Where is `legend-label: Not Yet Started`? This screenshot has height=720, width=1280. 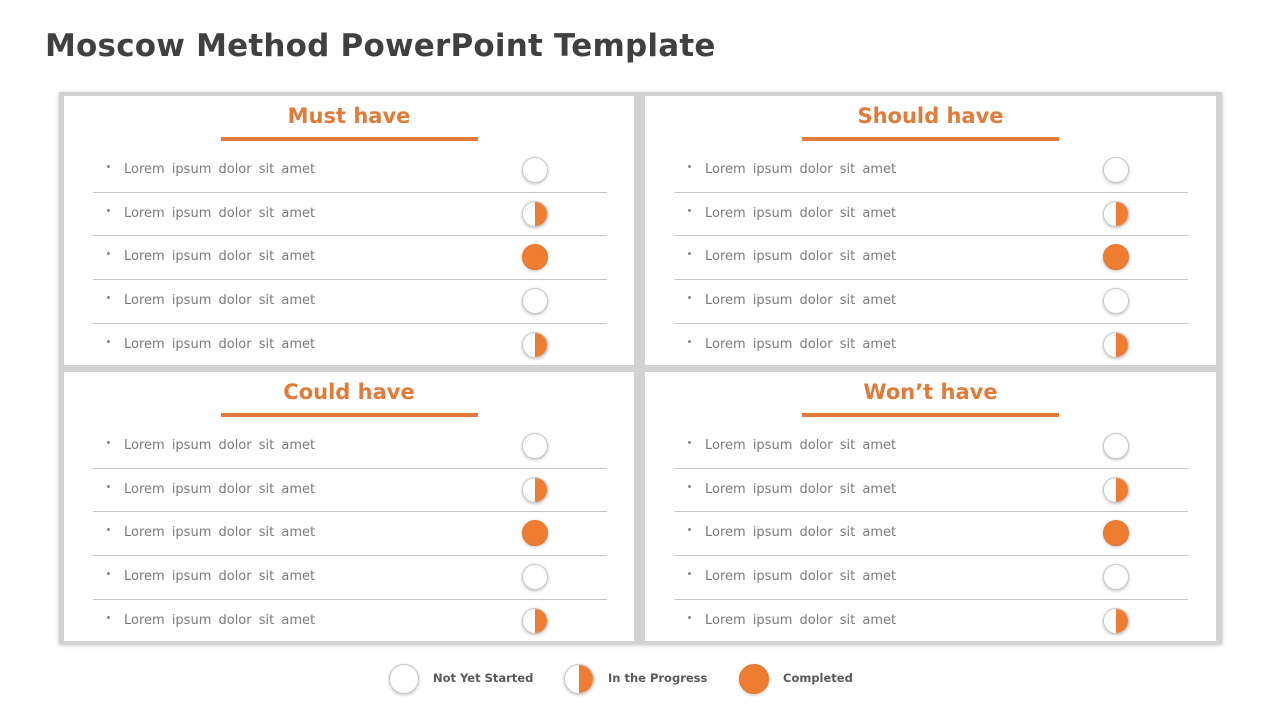 legend-label: Not Yet Started is located at coordinates (483, 678).